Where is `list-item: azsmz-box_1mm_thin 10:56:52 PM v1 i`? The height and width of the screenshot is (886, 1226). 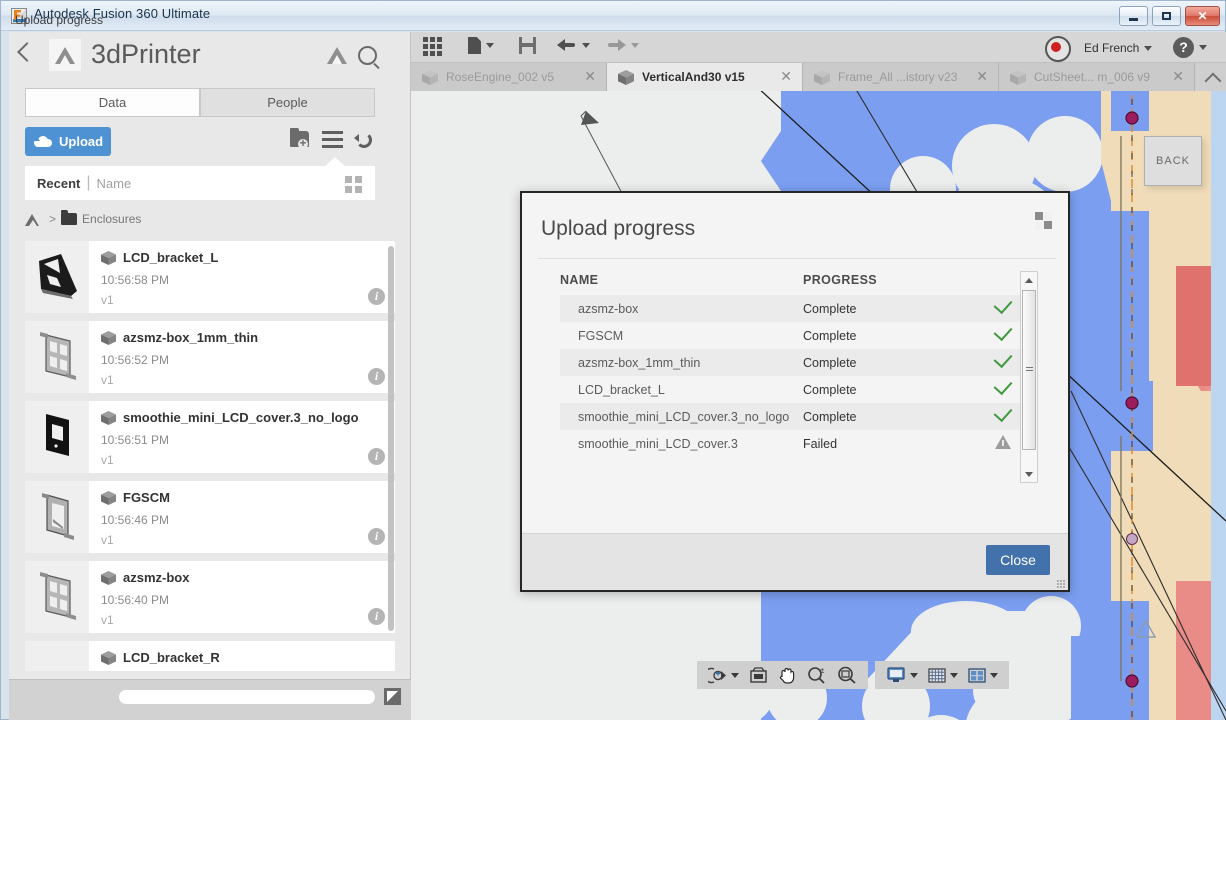 list-item: azsmz-box_1mm_thin 10:56:52 PM v1 i is located at coordinates (210, 357).